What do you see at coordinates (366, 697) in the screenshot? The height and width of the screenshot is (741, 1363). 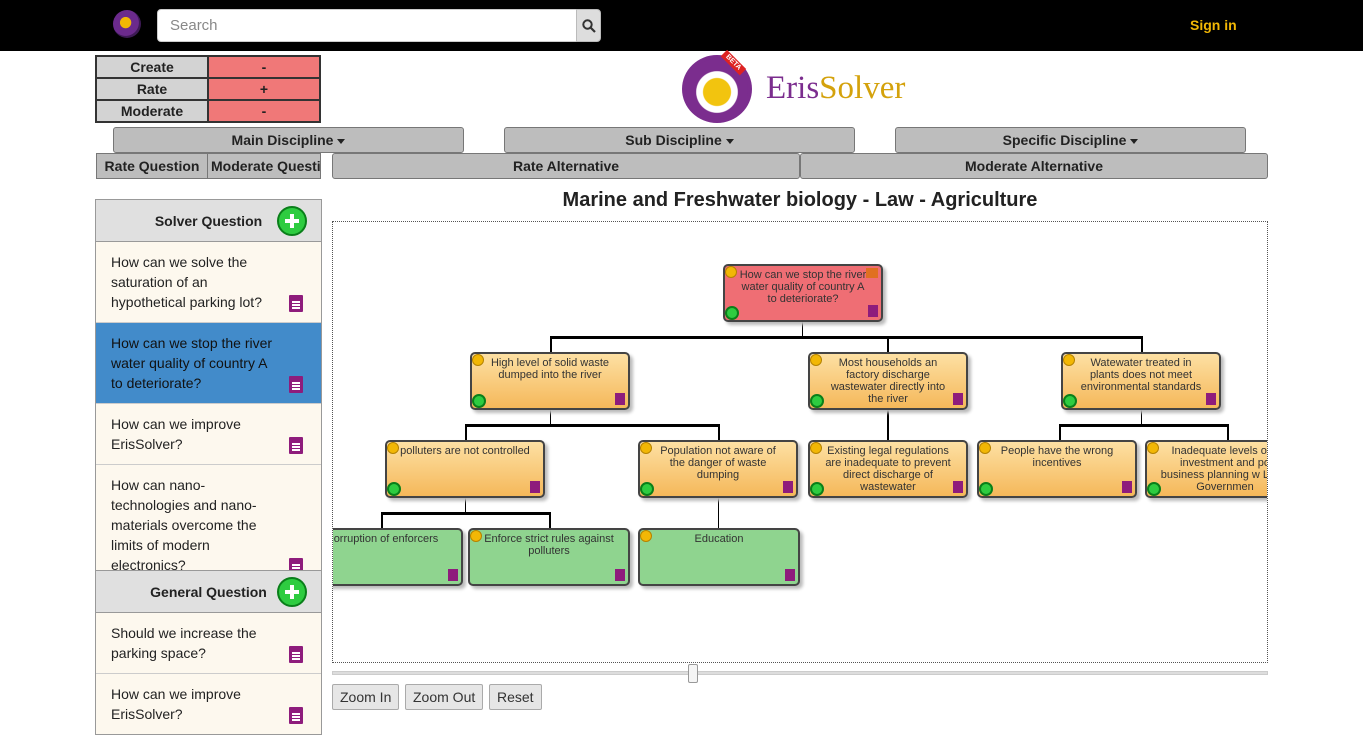 I see `zoom-in-button: Zoom In` at bounding box center [366, 697].